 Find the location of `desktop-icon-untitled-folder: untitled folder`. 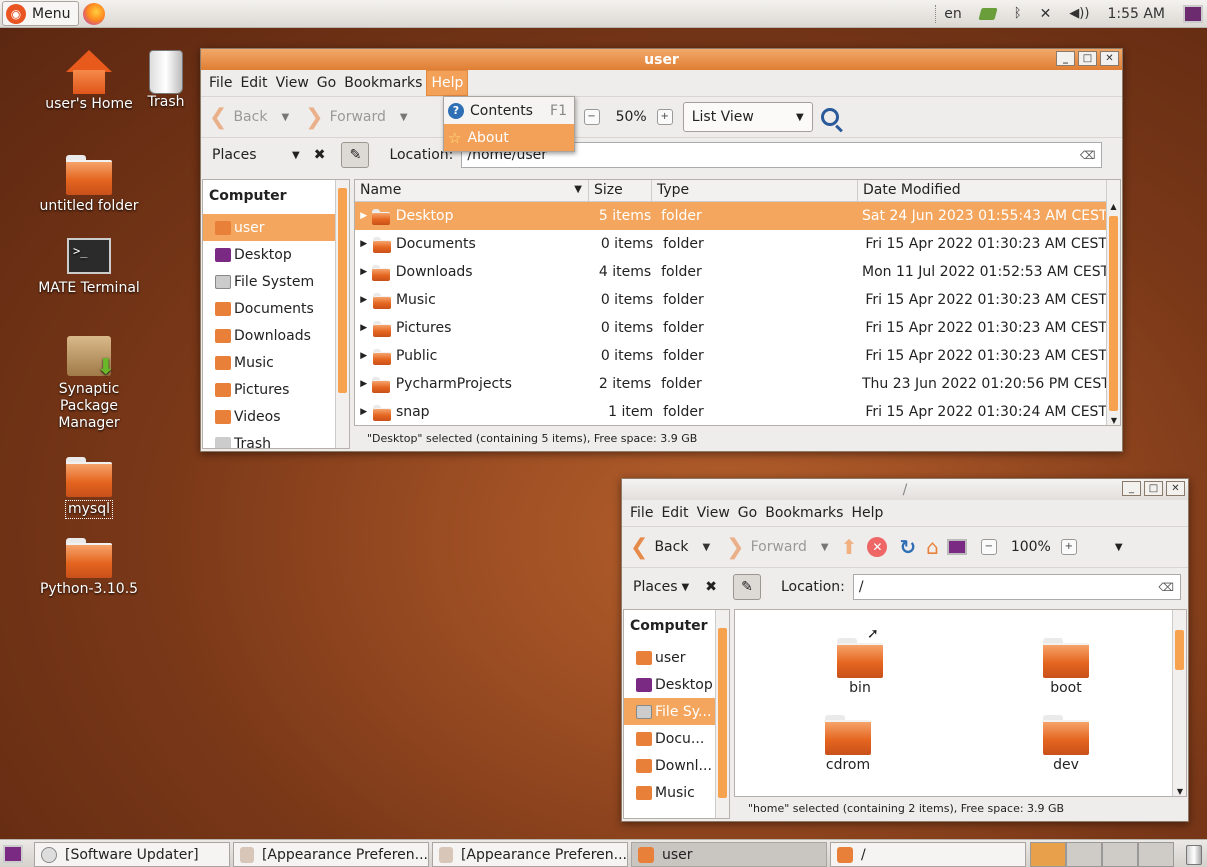

desktop-icon-untitled-folder: untitled folder is located at coordinates (89, 185).